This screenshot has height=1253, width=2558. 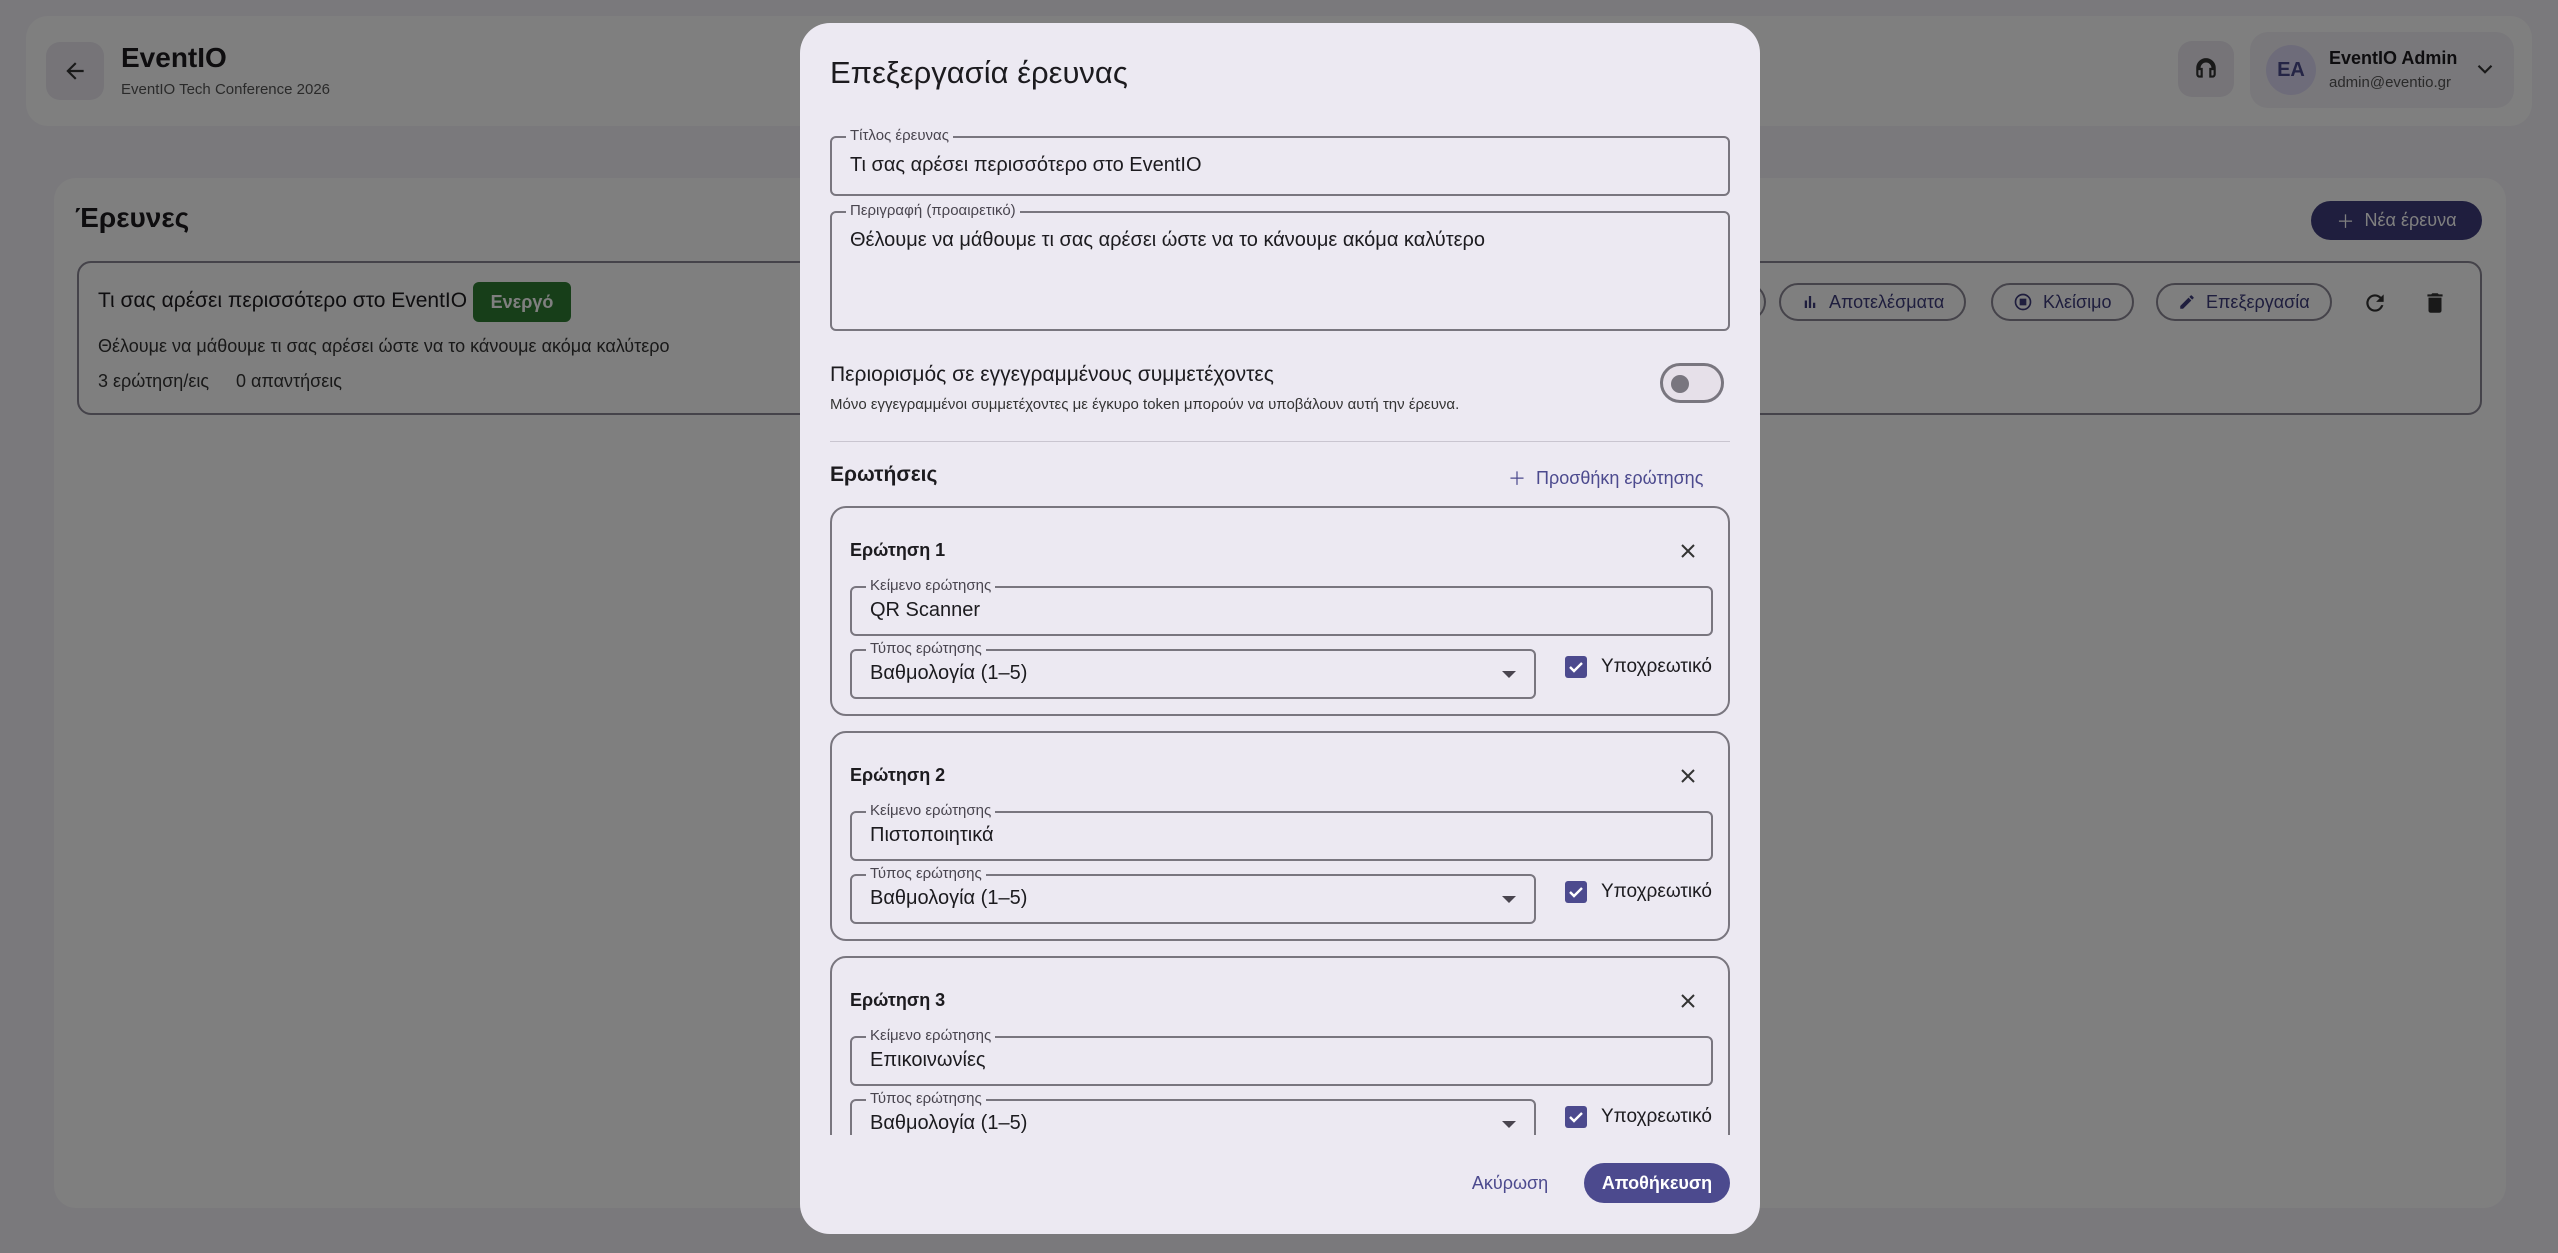 What do you see at coordinates (1280, 441) in the screenshot?
I see `divider` at bounding box center [1280, 441].